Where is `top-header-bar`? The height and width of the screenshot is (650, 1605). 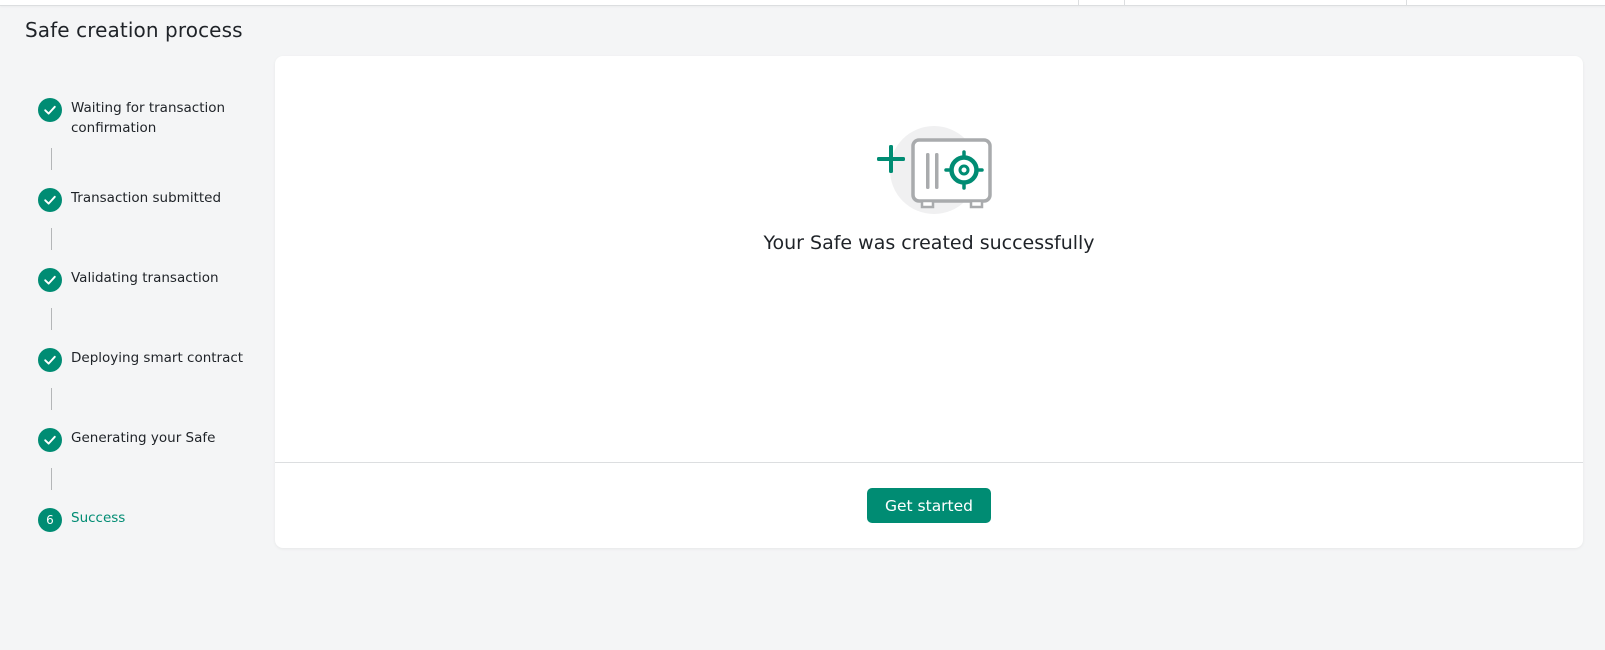 top-header-bar is located at coordinates (802, 3).